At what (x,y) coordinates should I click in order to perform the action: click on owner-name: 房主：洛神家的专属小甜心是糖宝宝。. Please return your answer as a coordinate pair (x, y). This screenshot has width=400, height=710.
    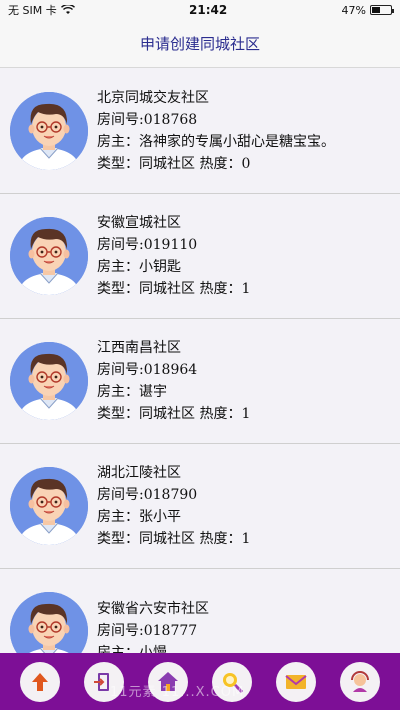
    Looking at the image, I should click on (216, 142).